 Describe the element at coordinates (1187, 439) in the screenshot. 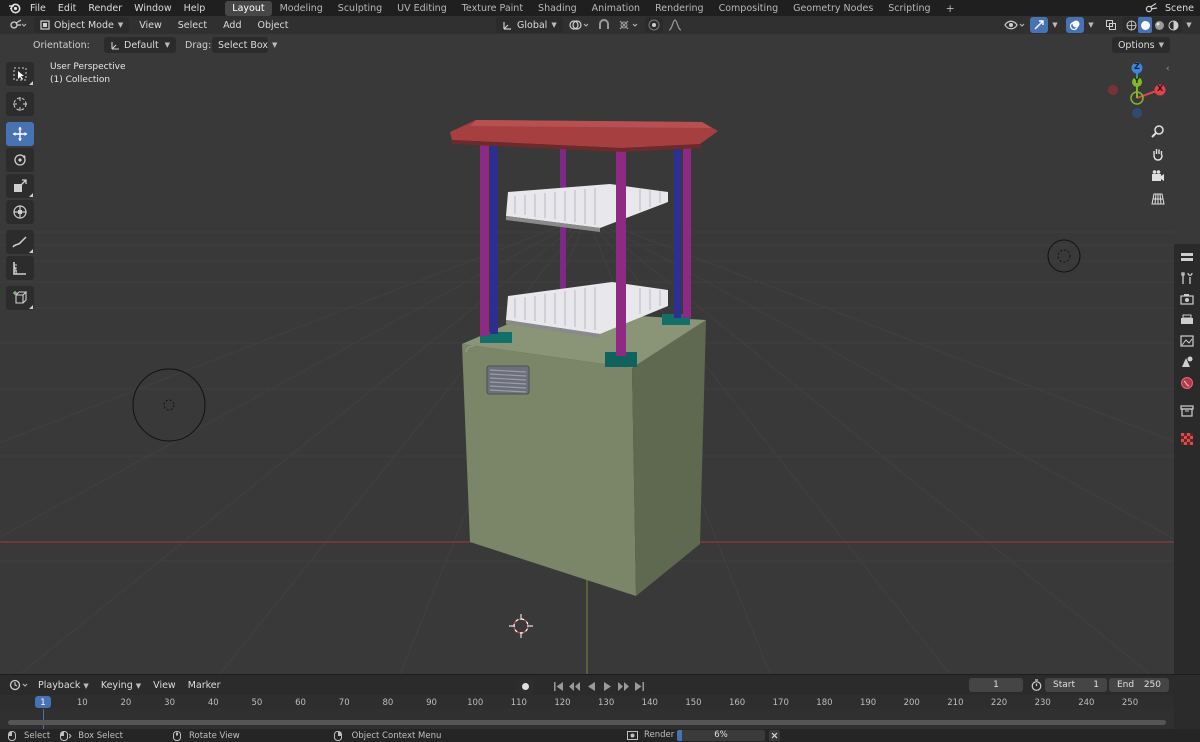

I see `texture-properties-tab` at that location.